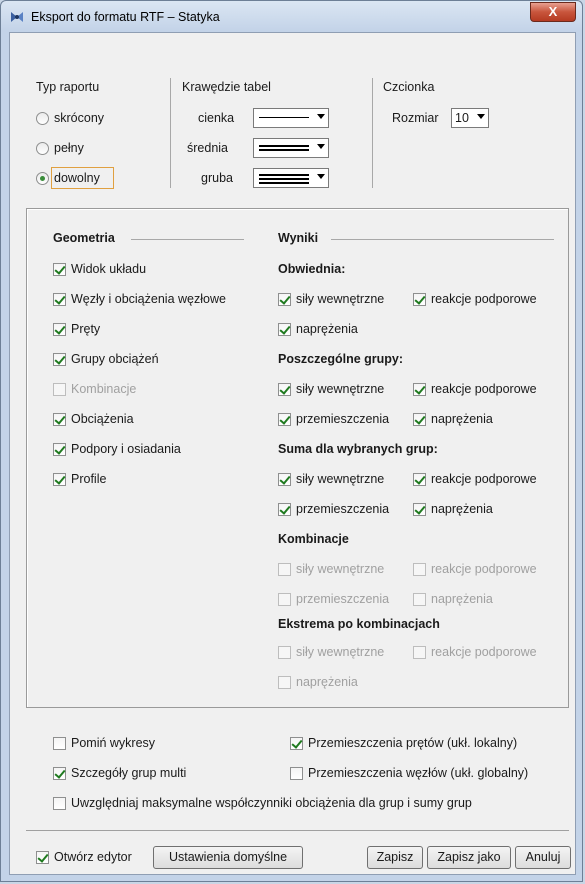 Image resolution: width=585 pixels, height=884 pixels. I want to click on app-icon, so click(17, 17).